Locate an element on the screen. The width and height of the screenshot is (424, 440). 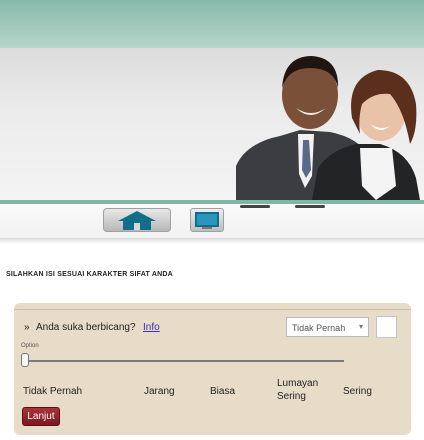
business-people-photo is located at coordinates (328, 128).